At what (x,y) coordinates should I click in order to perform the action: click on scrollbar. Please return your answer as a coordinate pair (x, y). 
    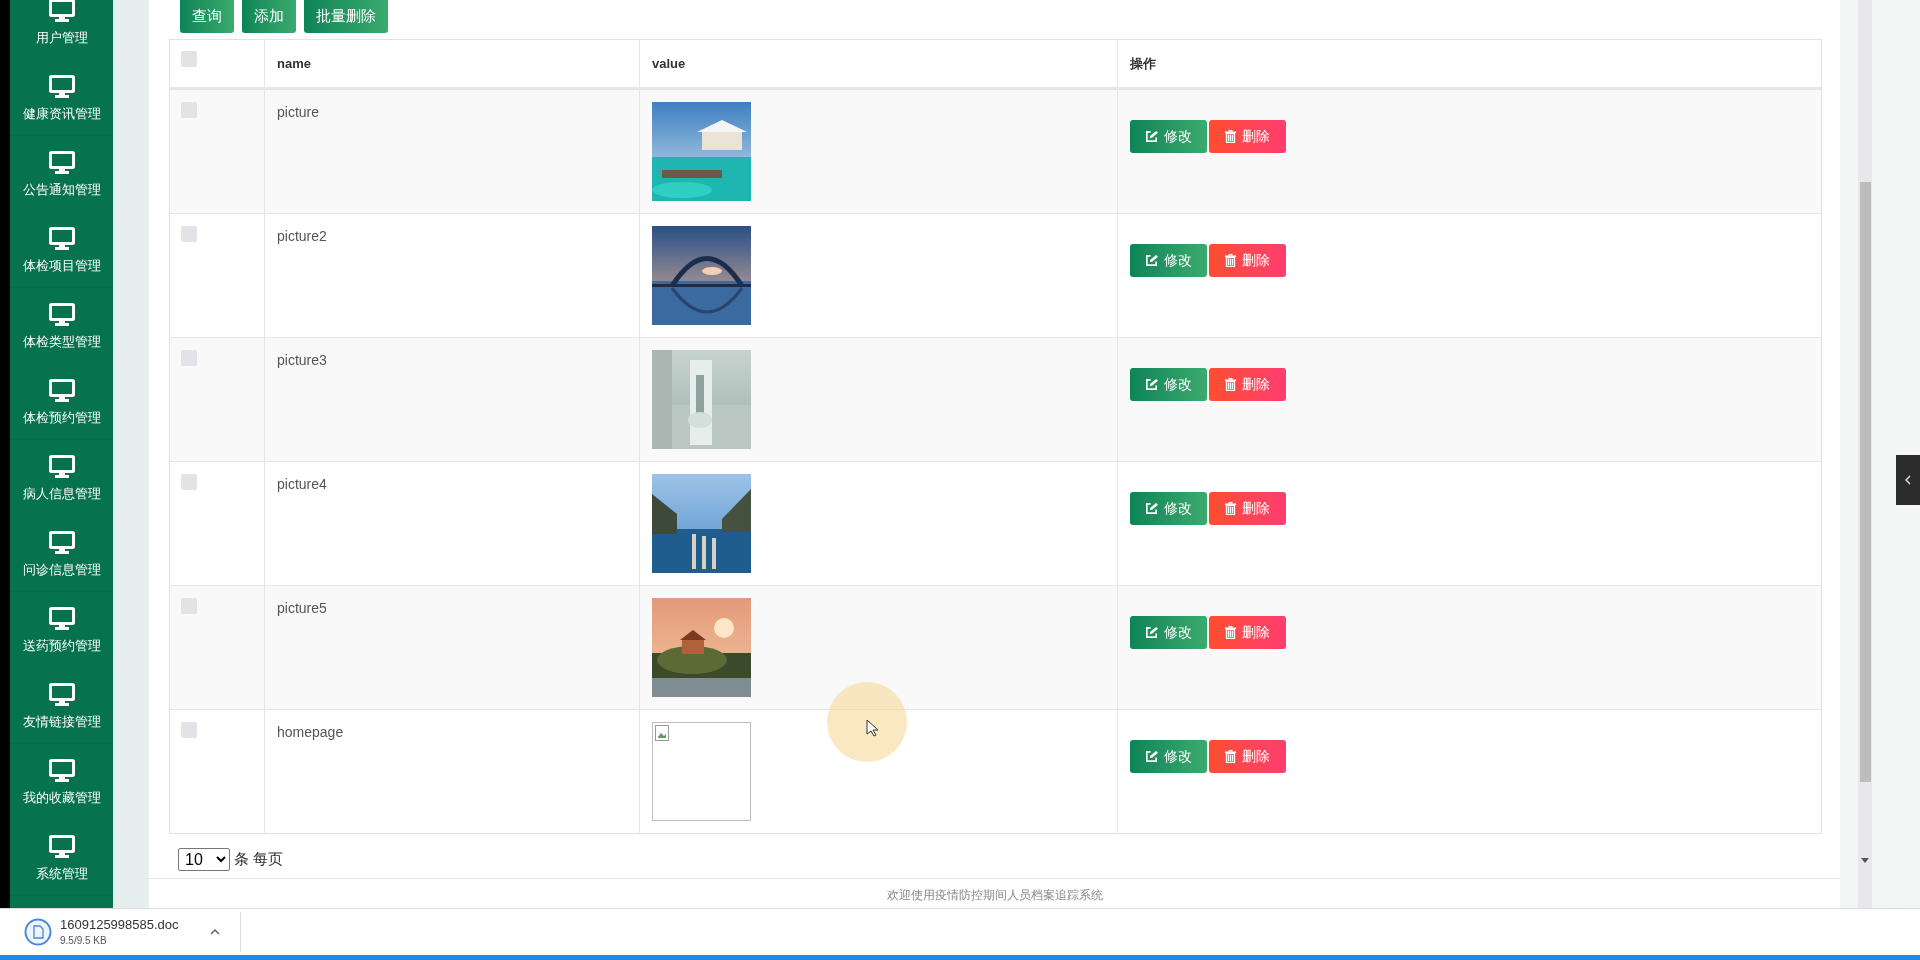
    Looking at the image, I should click on (1865, 454).